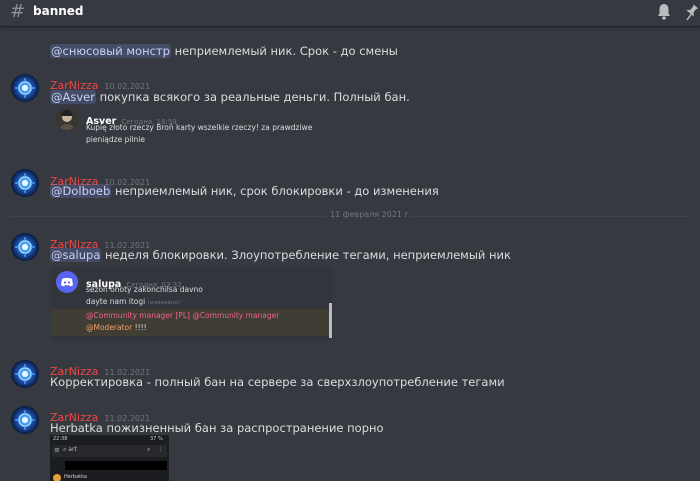  I want to click on bell-icon, so click(664, 14).